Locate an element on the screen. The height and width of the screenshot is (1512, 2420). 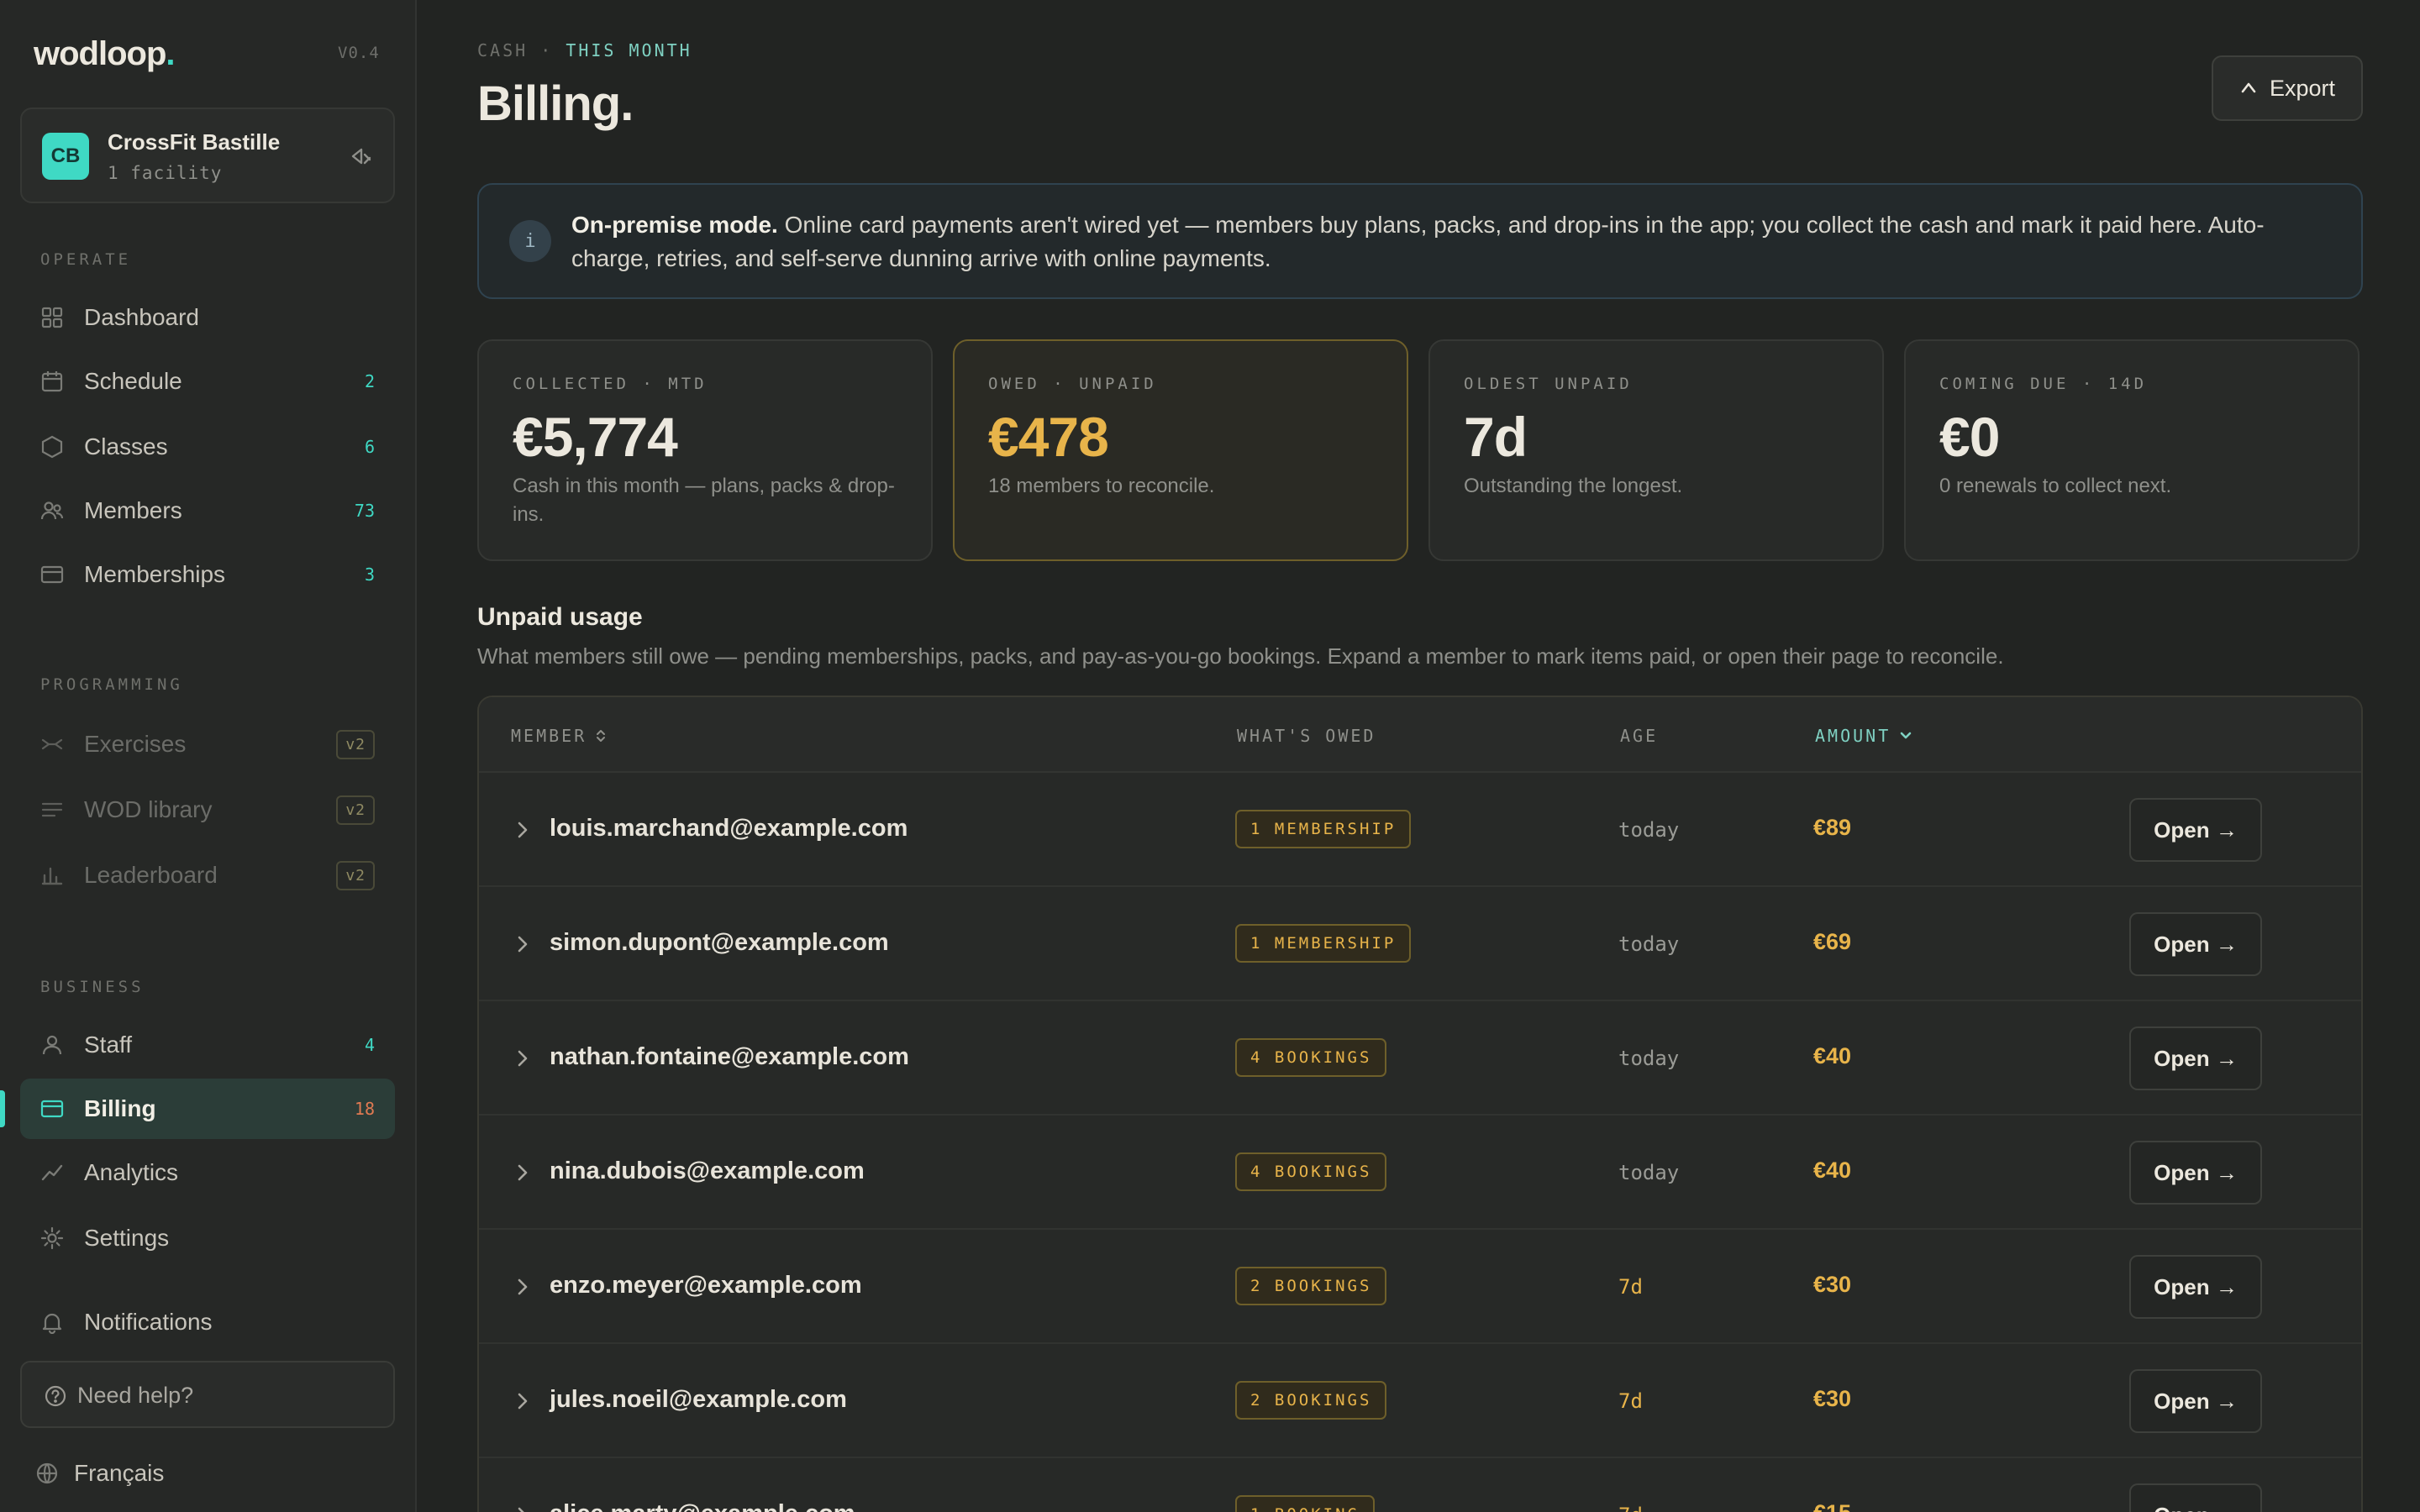
count-badge: 2 is located at coordinates (369, 381).